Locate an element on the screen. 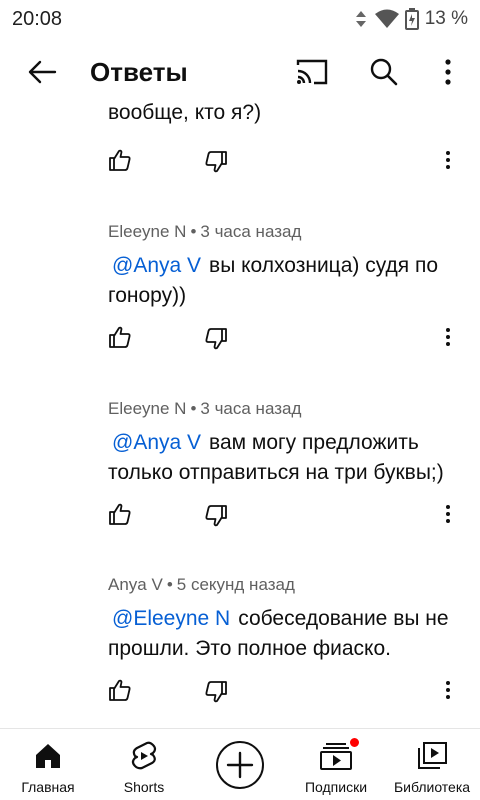 The image size is (480, 800). back-arrow-icon is located at coordinates (42, 72).